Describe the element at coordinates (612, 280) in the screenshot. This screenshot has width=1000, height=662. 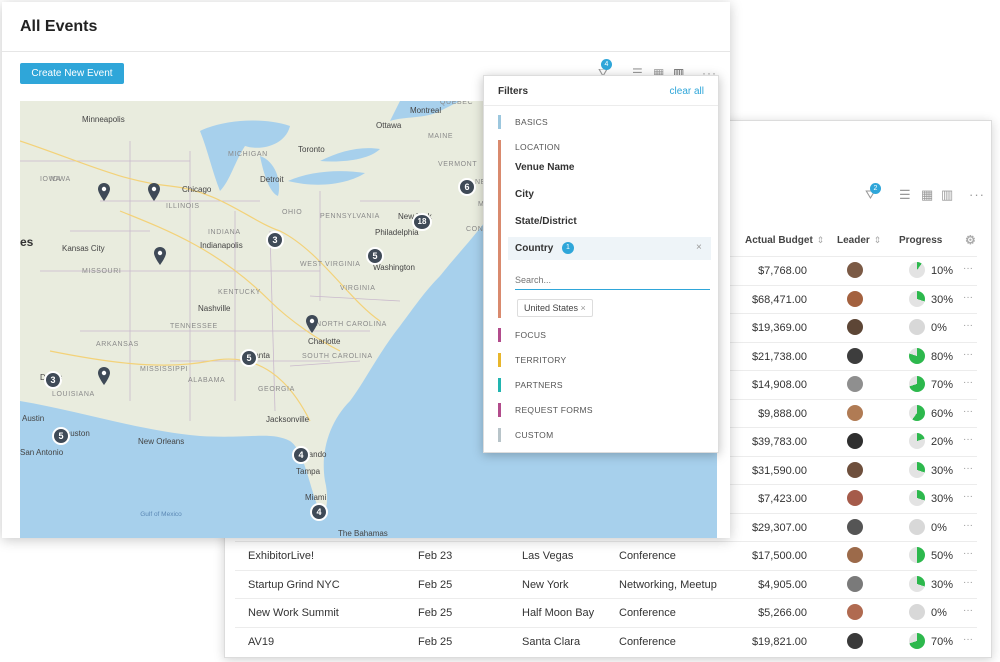
I see `country-search-input` at that location.